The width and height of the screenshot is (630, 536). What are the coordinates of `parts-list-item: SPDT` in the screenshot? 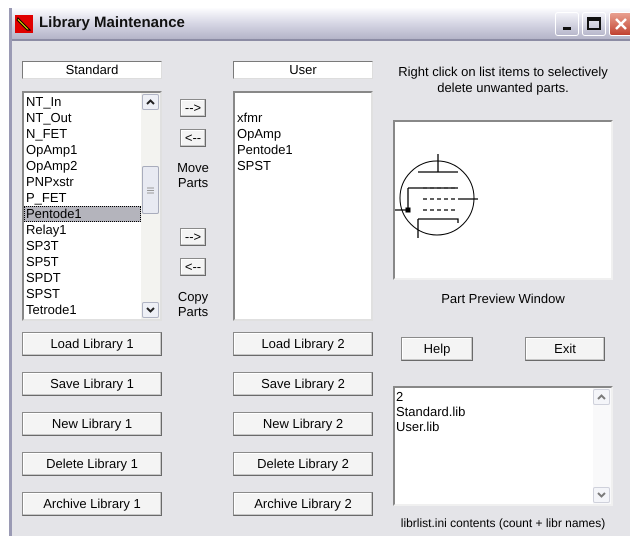 It's located at (82, 278).